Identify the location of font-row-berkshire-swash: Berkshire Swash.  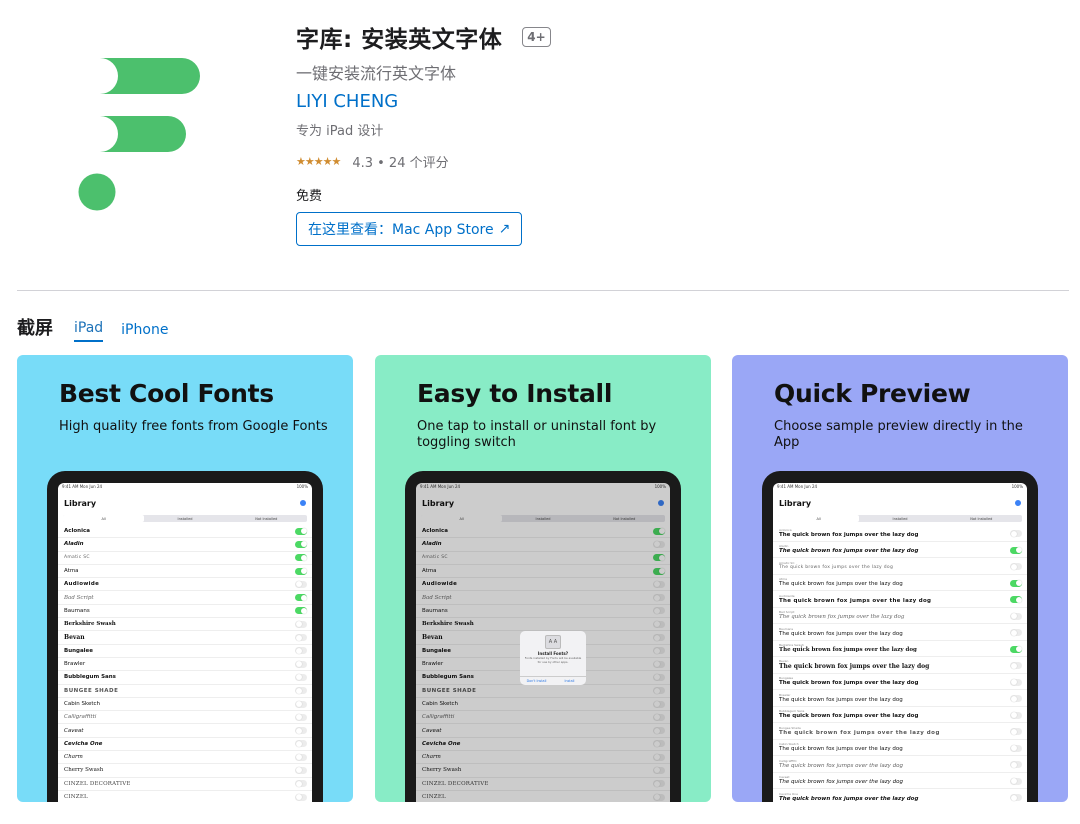
(185, 625).